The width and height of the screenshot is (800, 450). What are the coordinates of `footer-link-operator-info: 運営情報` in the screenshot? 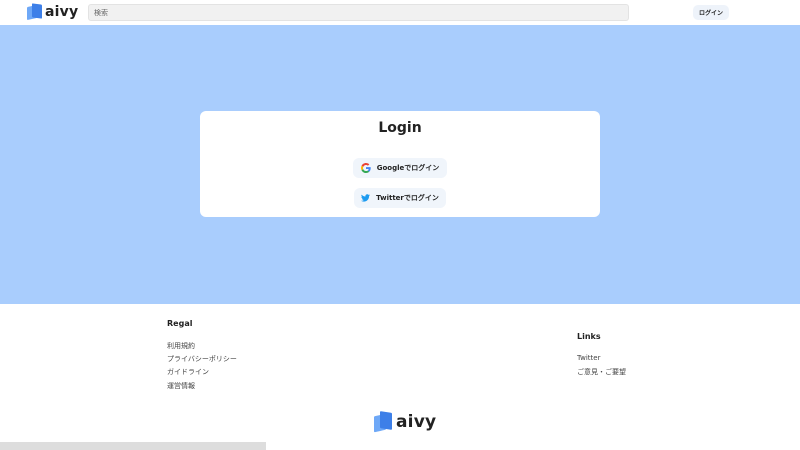 It's located at (181, 386).